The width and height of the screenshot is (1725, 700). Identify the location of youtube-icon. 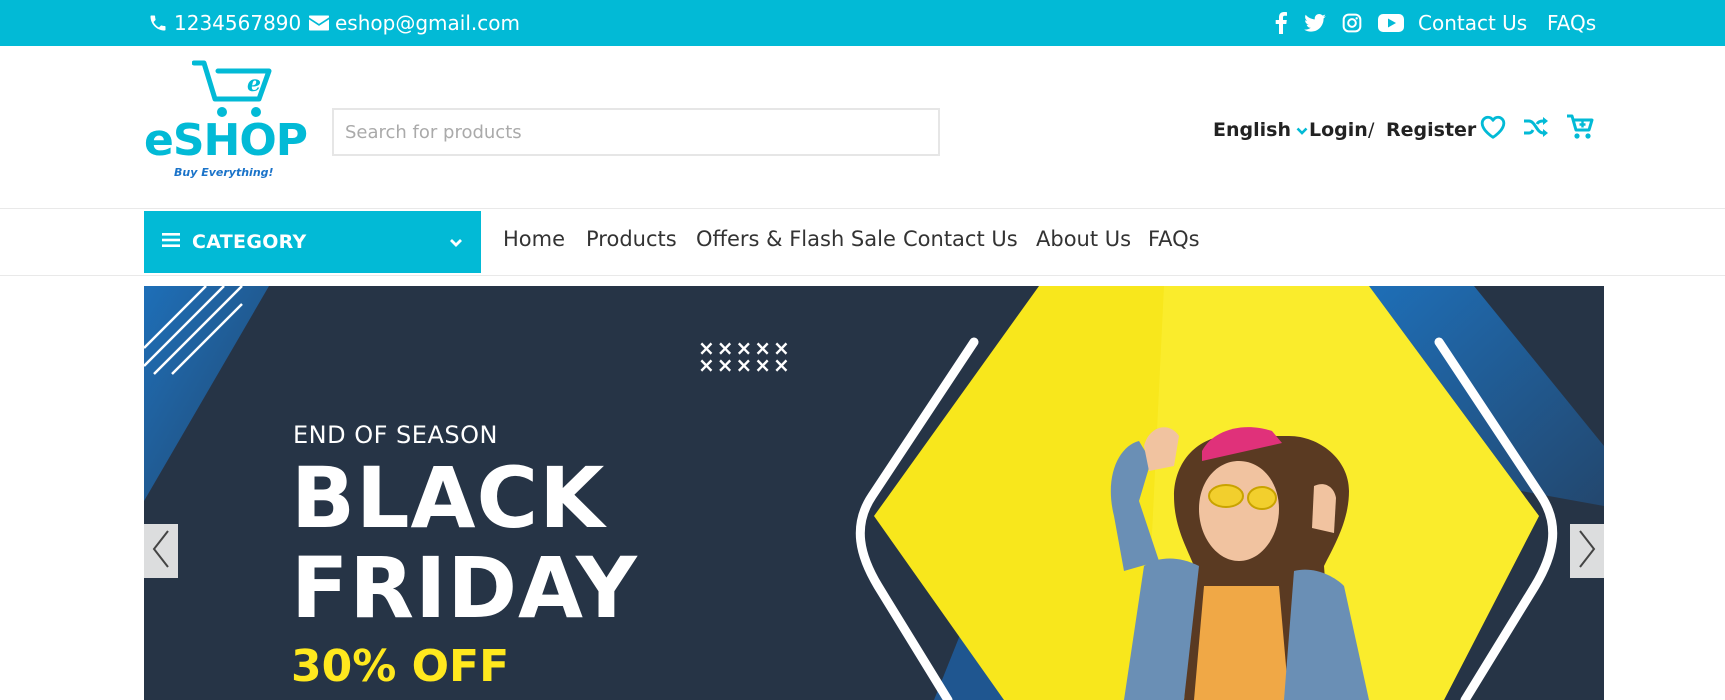
(1391, 23).